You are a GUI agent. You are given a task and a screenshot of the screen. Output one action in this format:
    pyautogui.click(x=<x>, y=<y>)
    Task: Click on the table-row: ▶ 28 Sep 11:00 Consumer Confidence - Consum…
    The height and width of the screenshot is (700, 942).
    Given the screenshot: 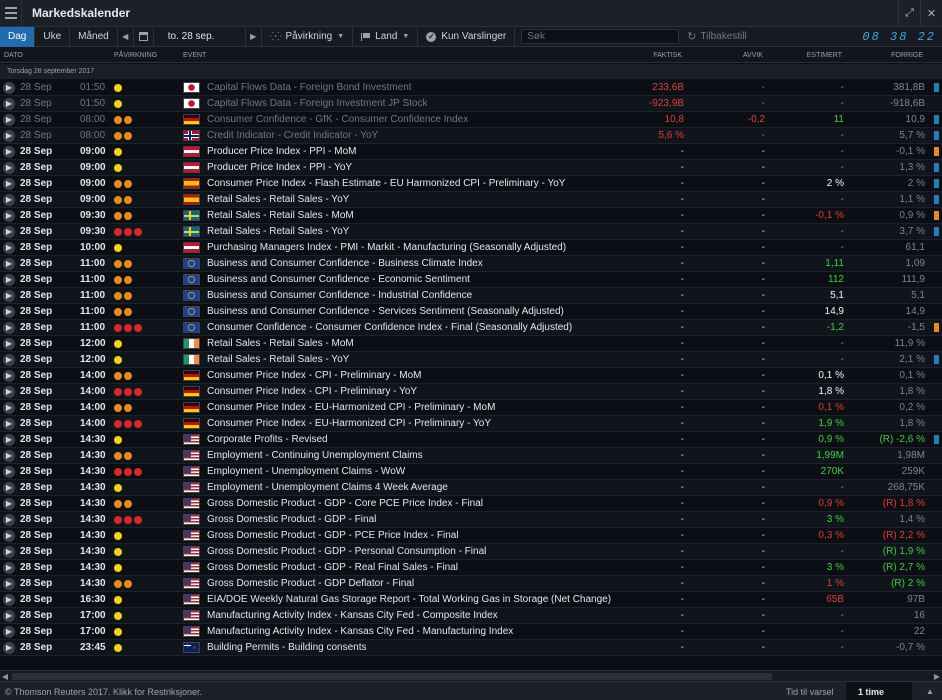 What is the action you would take?
    pyautogui.click(x=471, y=328)
    